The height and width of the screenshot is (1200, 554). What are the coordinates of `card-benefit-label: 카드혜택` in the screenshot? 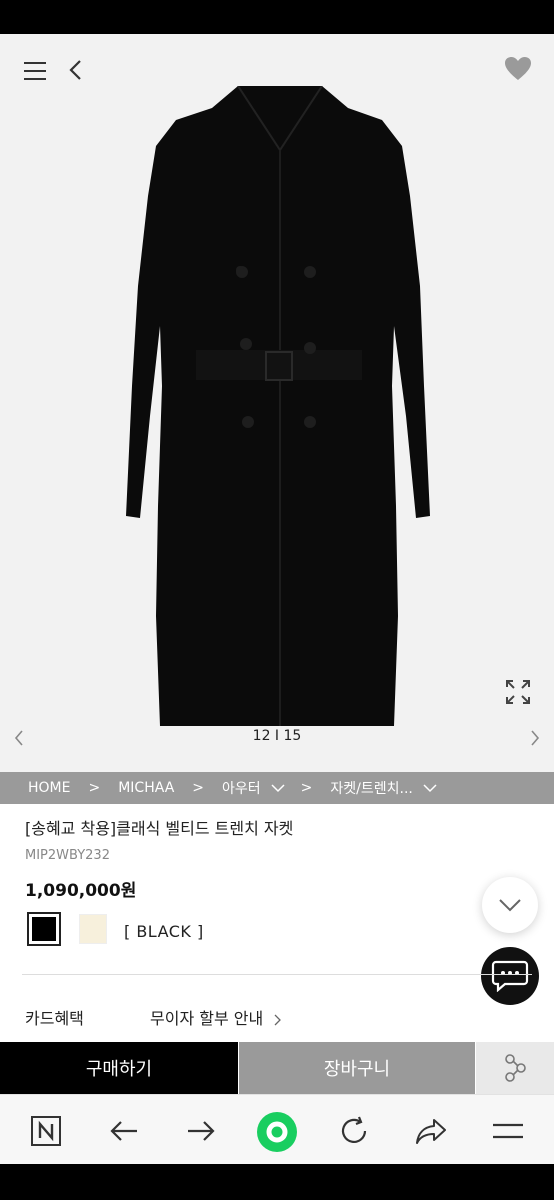 It's located at (54, 1018).